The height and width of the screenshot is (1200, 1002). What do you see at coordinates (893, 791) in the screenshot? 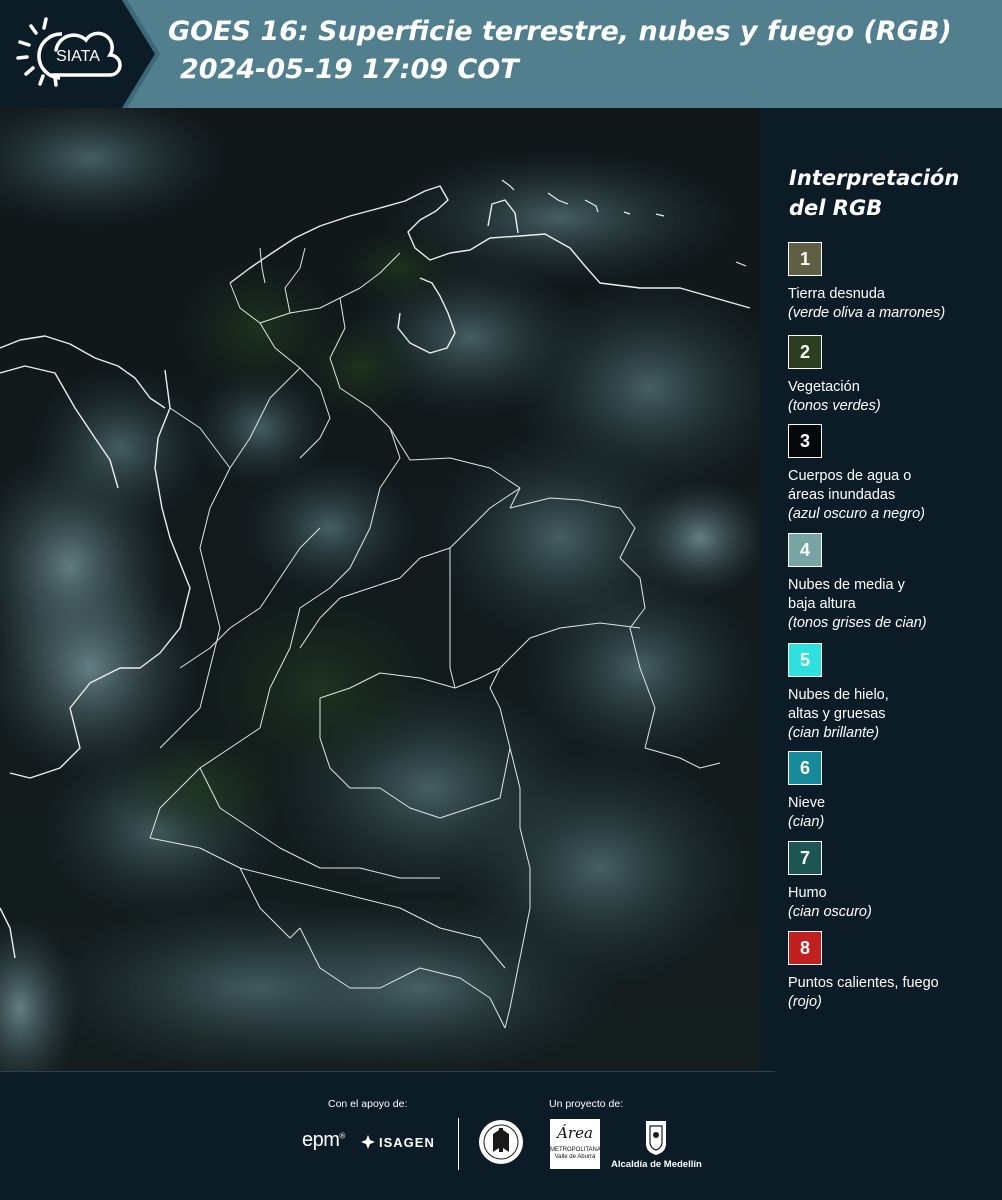
I see `legend-item: 6 Nieve (cian)` at bounding box center [893, 791].